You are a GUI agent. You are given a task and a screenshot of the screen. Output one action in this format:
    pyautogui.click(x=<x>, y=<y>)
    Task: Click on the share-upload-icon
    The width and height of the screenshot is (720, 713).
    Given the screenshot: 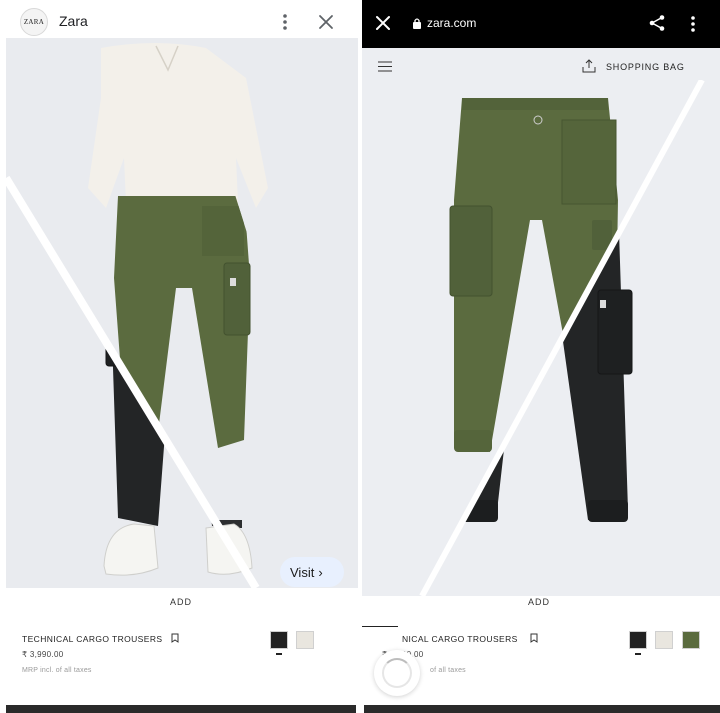 What is the action you would take?
    pyautogui.click(x=589, y=66)
    